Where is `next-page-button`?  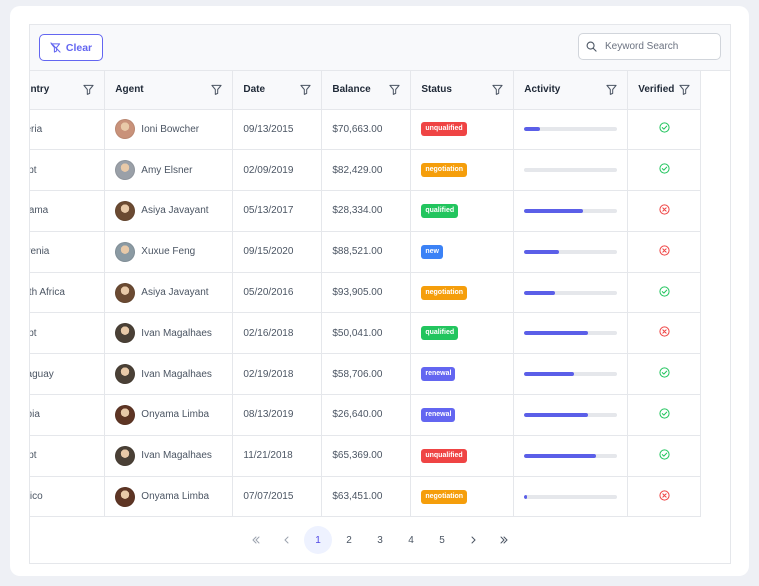
next-page-button is located at coordinates (473, 540).